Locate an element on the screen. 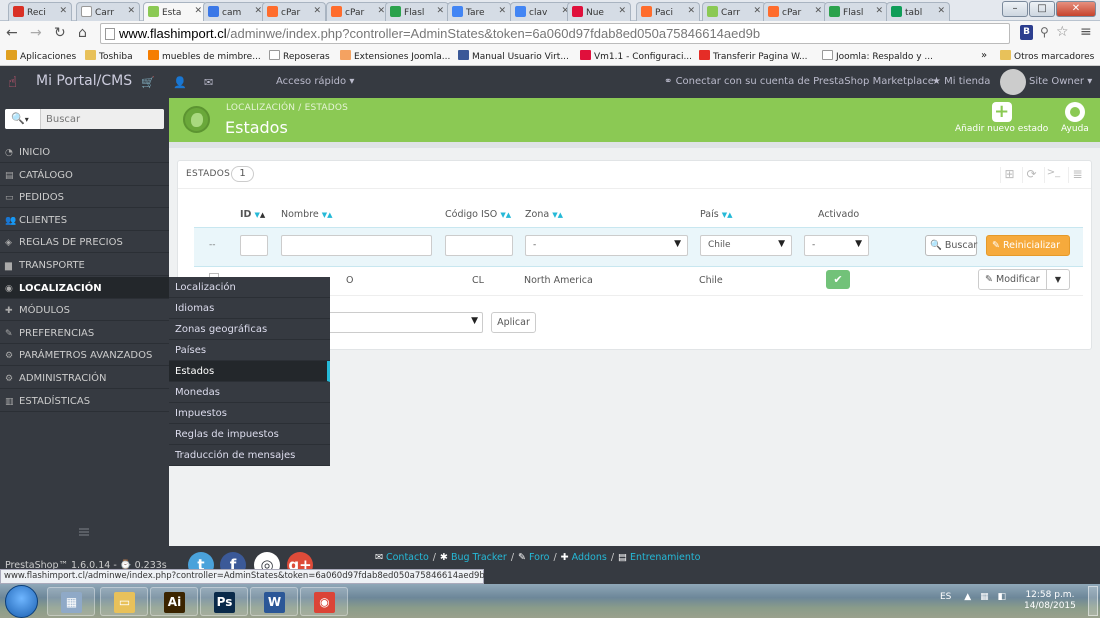 The image size is (1100, 618). browser-tab: Reci ✕ is located at coordinates (40, 11).